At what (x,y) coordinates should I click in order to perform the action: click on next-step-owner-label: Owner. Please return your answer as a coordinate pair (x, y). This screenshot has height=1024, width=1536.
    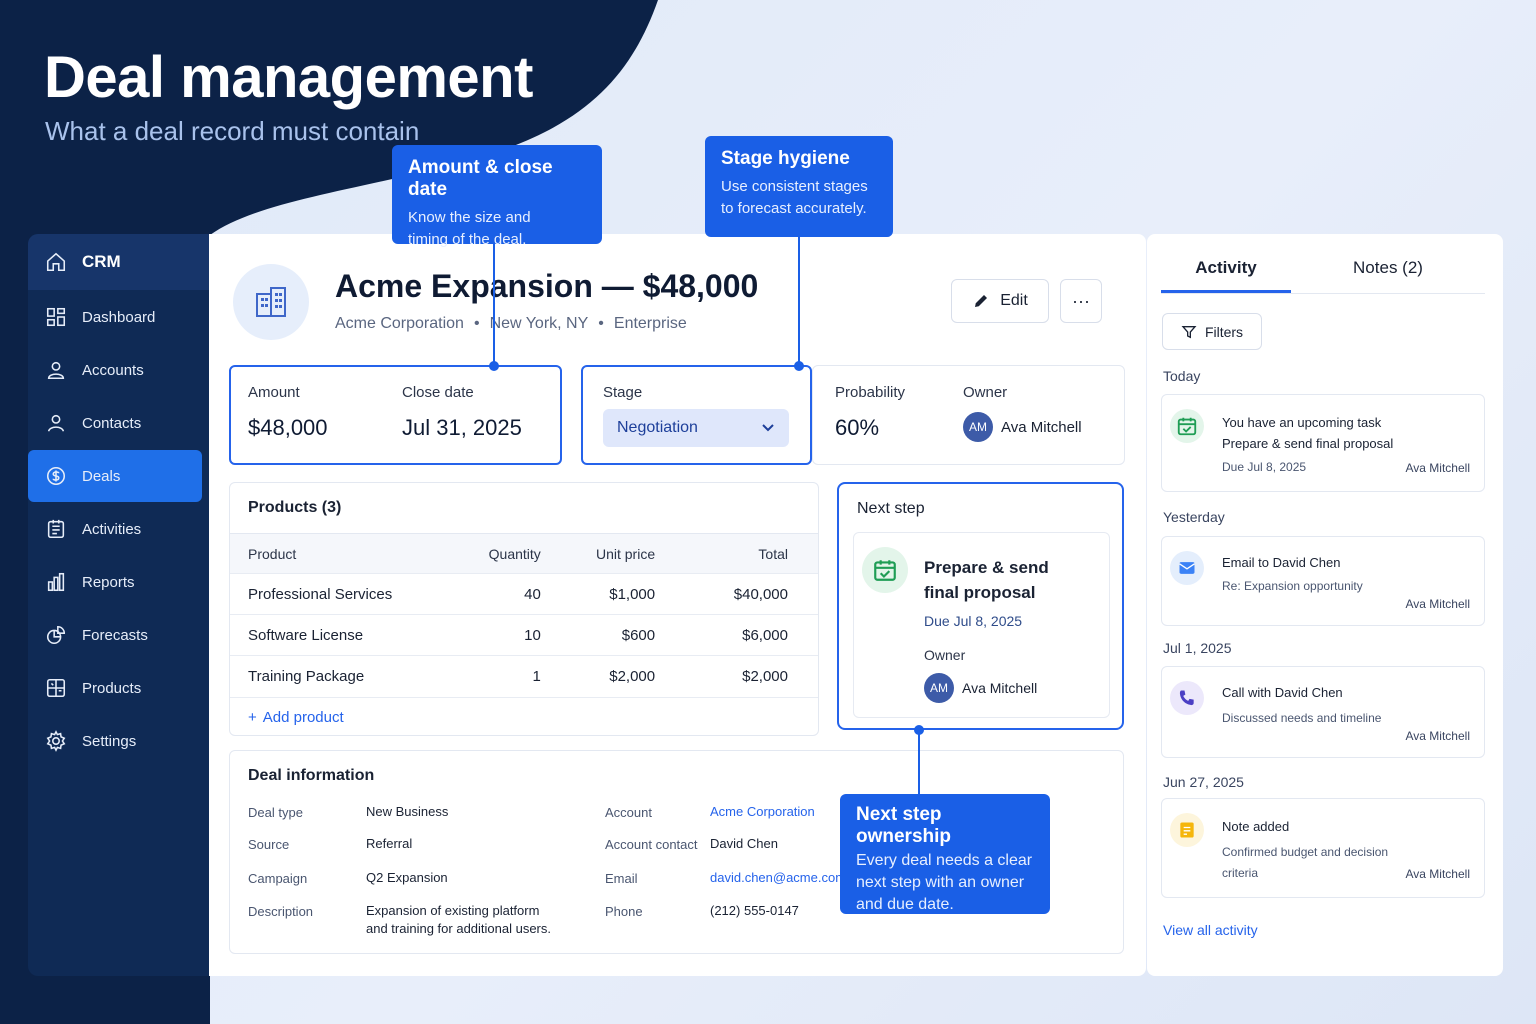
    Looking at the image, I should click on (945, 655).